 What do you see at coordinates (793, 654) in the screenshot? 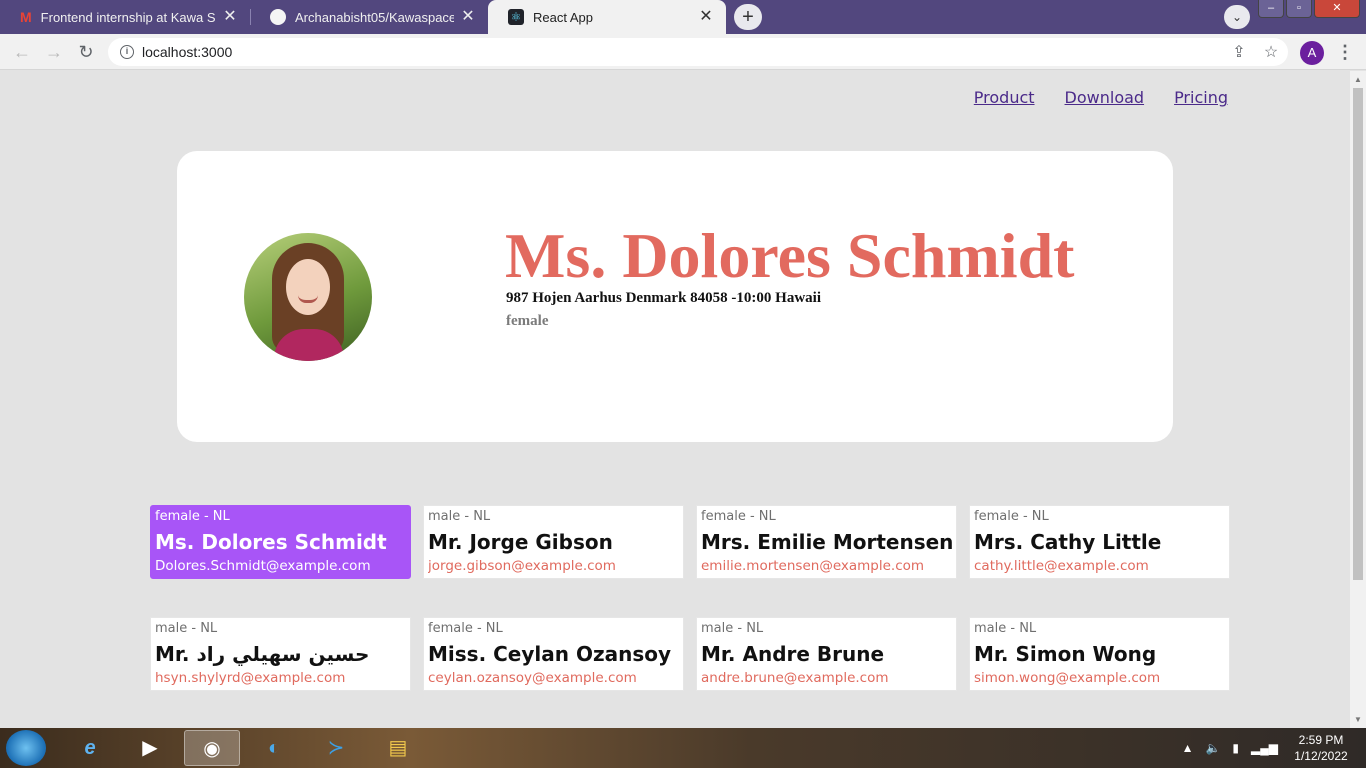
I see `user-card-name: Mr. Andre Brune` at bounding box center [793, 654].